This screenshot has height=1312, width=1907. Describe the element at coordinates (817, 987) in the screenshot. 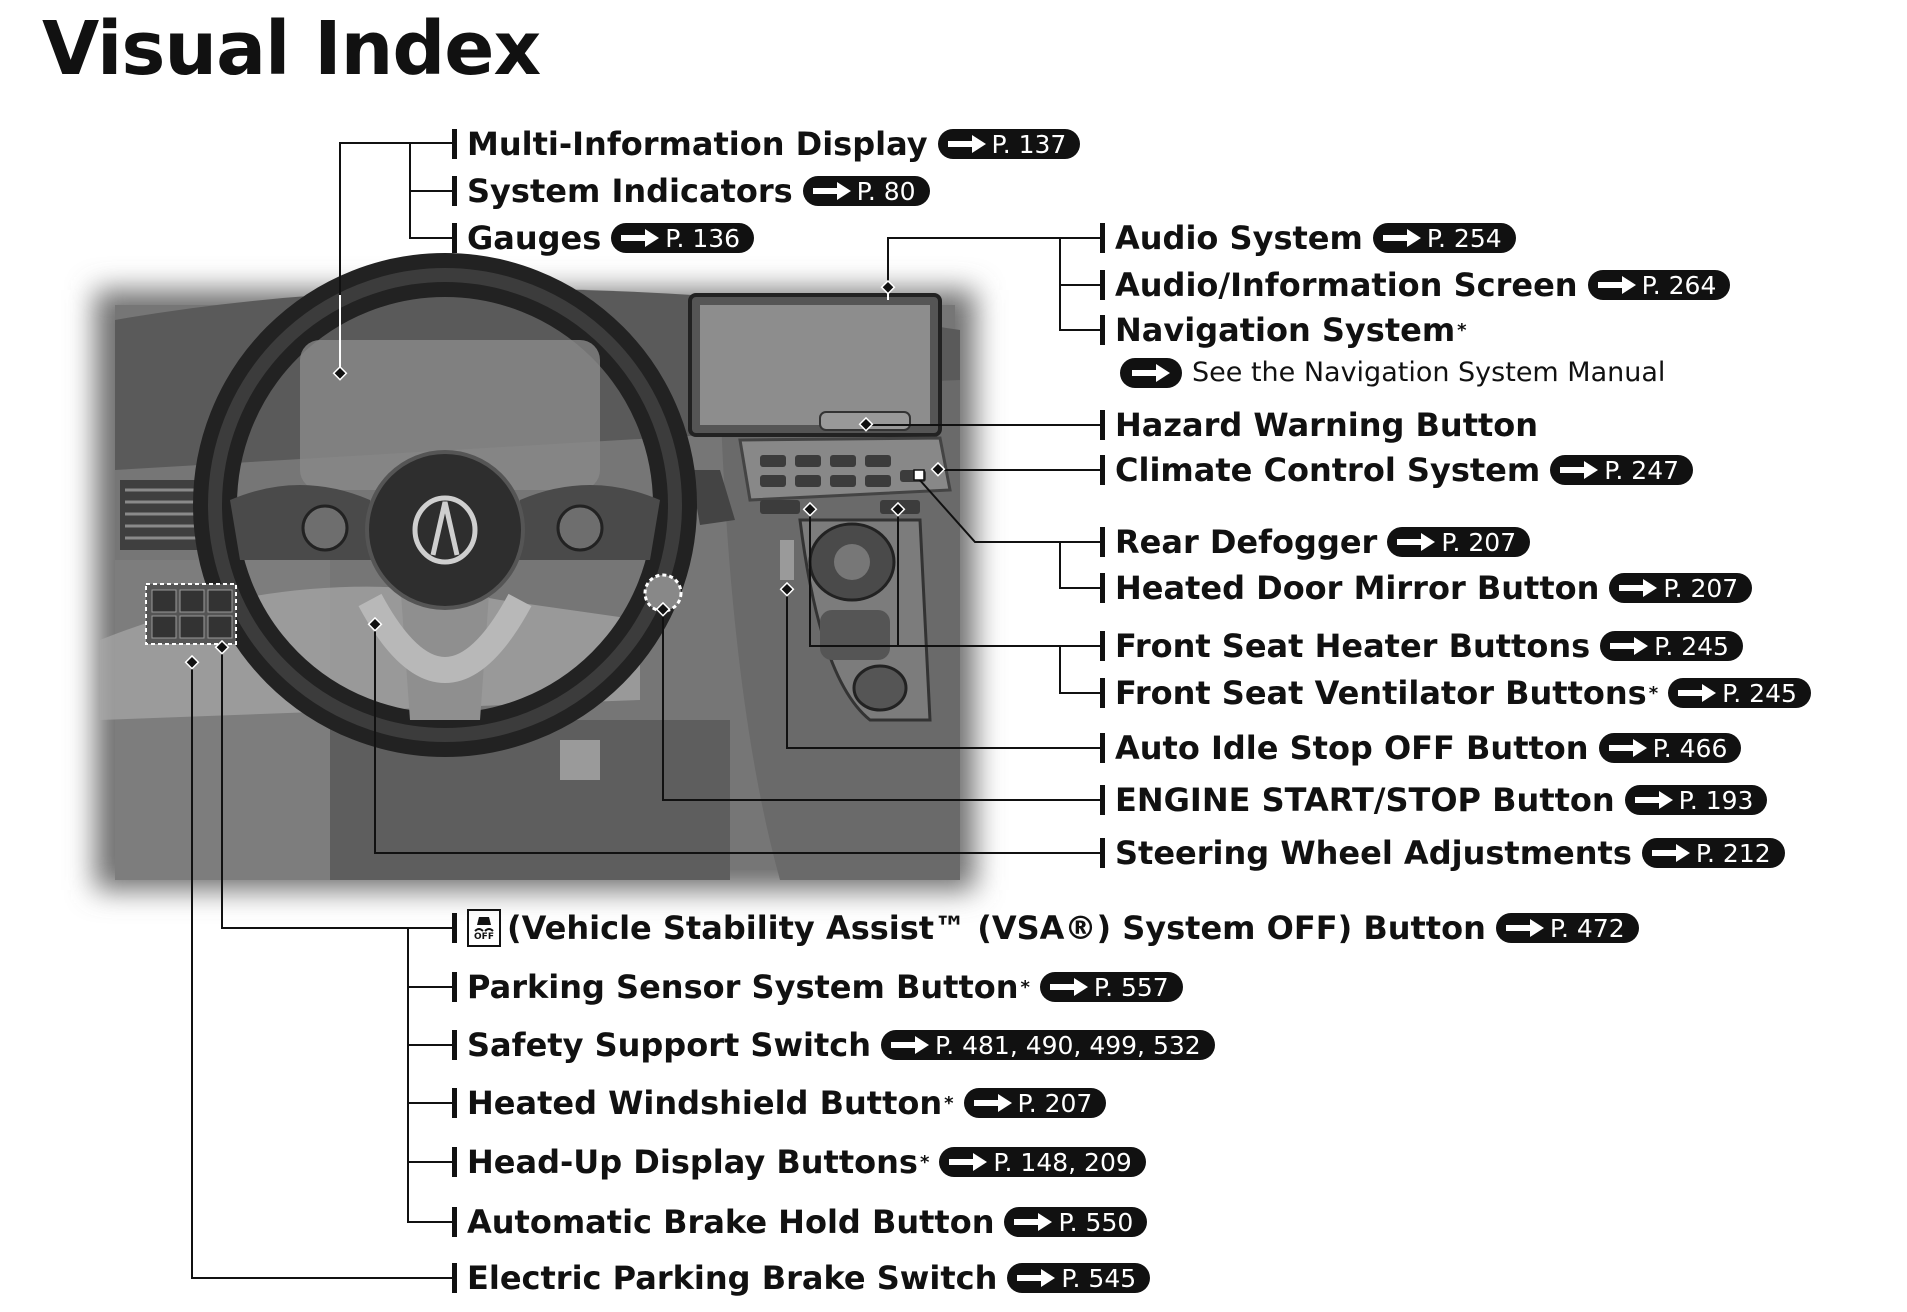

I see `label-parking-sensor-system-button: Parking Sensor System Button * P. 557` at that location.